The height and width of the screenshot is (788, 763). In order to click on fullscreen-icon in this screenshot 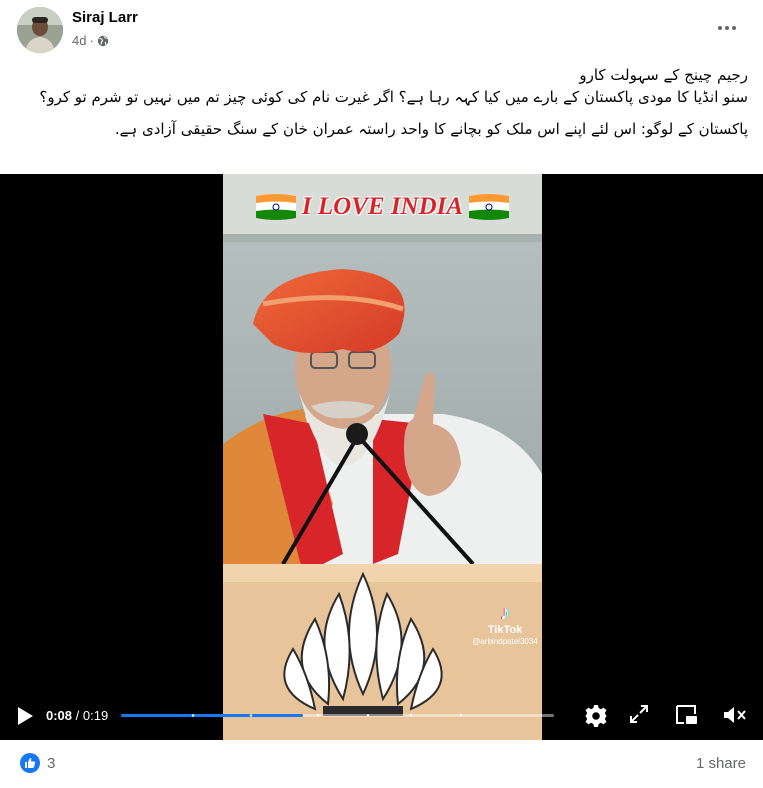, I will do `click(639, 714)`.